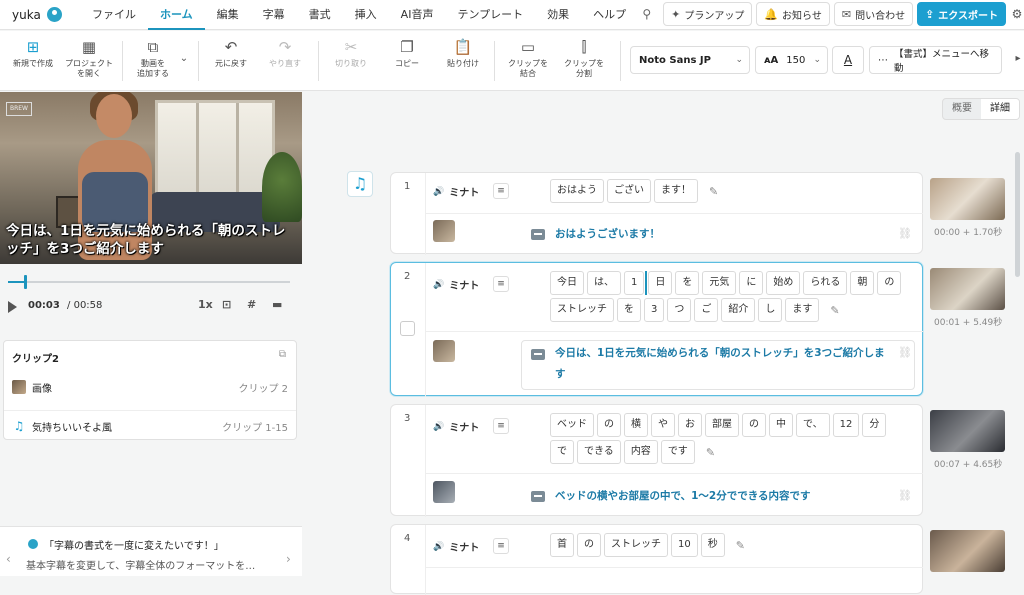 The image size is (1024, 595). Describe the element at coordinates (407, 54) in the screenshot. I see `copy-button: ❐ コピー` at that location.